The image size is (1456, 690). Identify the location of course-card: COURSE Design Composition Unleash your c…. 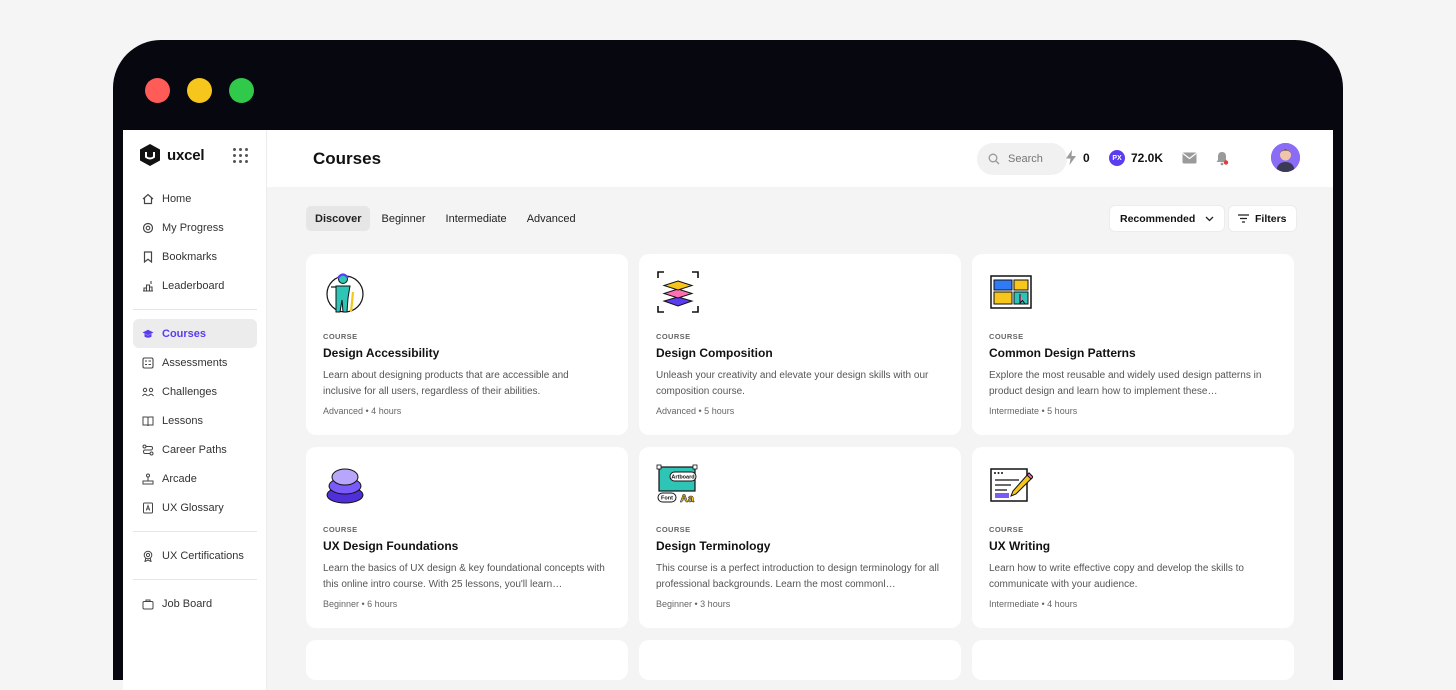
(800, 344).